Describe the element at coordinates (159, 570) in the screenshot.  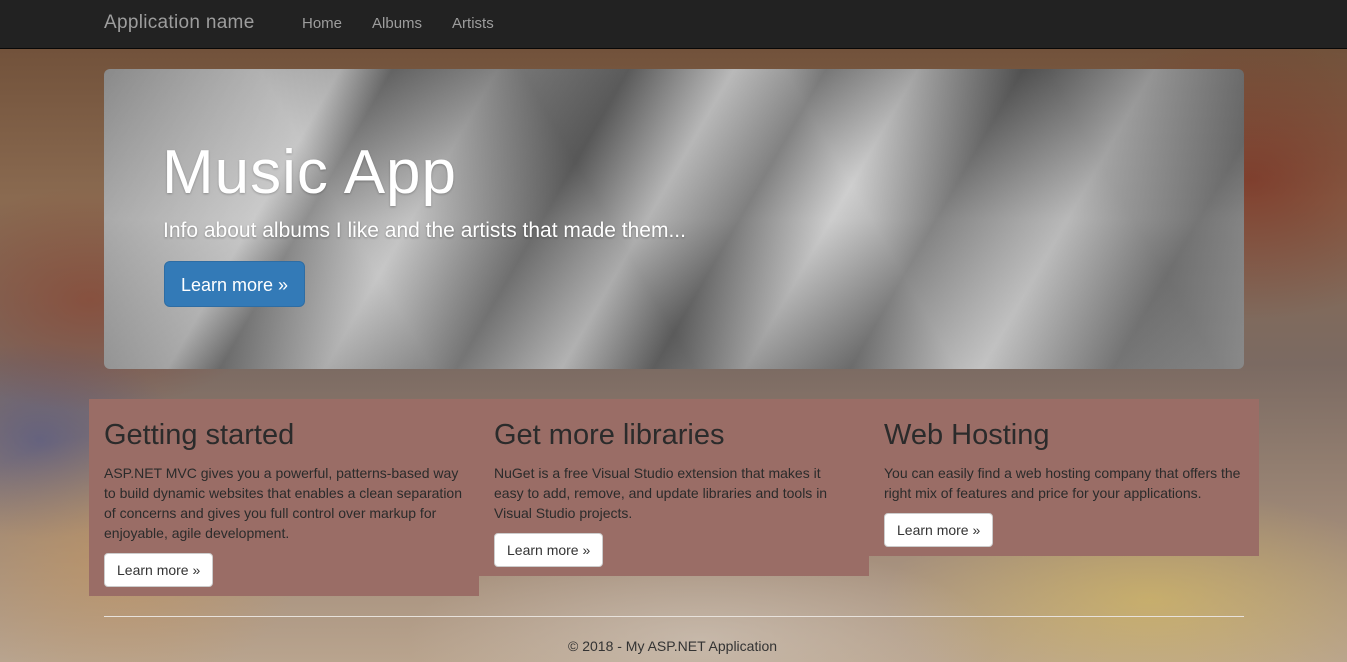
I see `getting-started-learn-more-button: Learn more »` at that location.